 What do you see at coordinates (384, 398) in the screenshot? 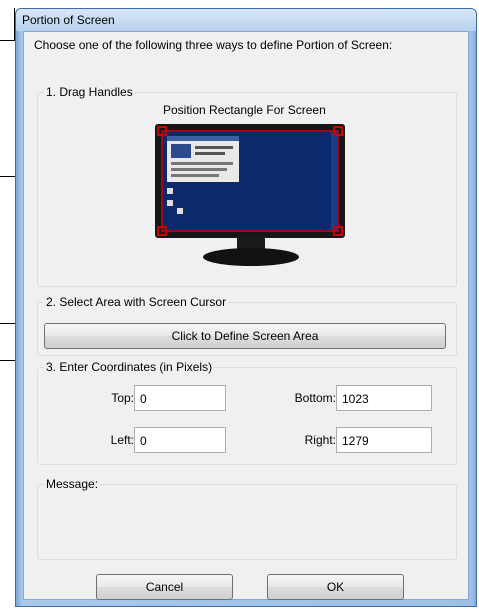
I see `bottom-input` at bounding box center [384, 398].